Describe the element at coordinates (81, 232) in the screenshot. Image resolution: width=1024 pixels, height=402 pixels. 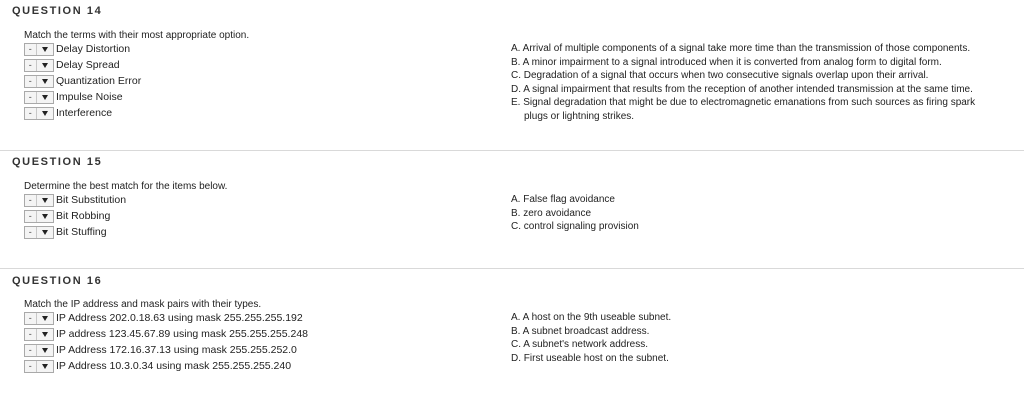
I see `term-label: Bit Stuffing` at that location.